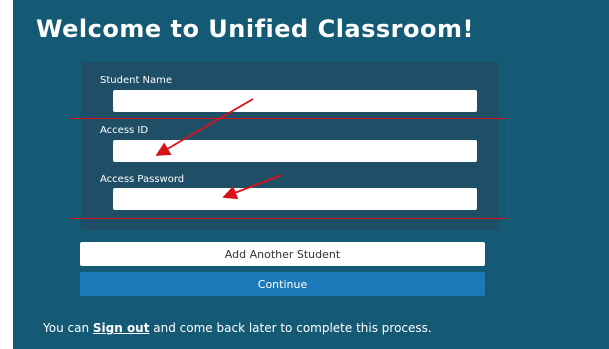 This screenshot has width=609, height=349. What do you see at coordinates (142, 179) in the screenshot?
I see `access-password-label: Access Password` at bounding box center [142, 179].